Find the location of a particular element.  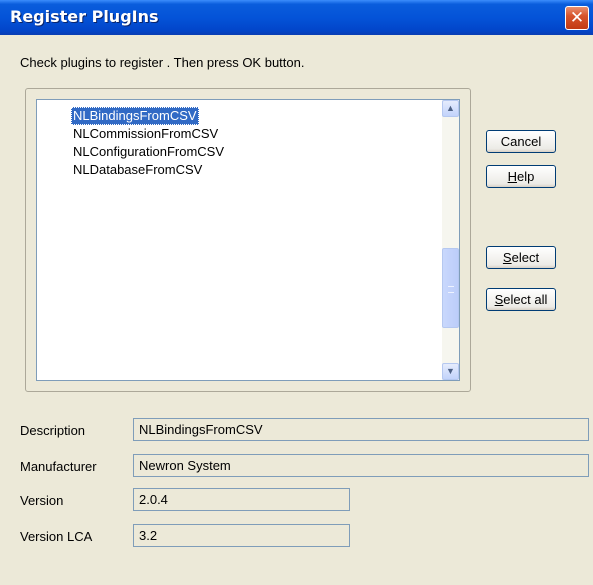

dialog-title: Register PlugIns is located at coordinates (84, 16).